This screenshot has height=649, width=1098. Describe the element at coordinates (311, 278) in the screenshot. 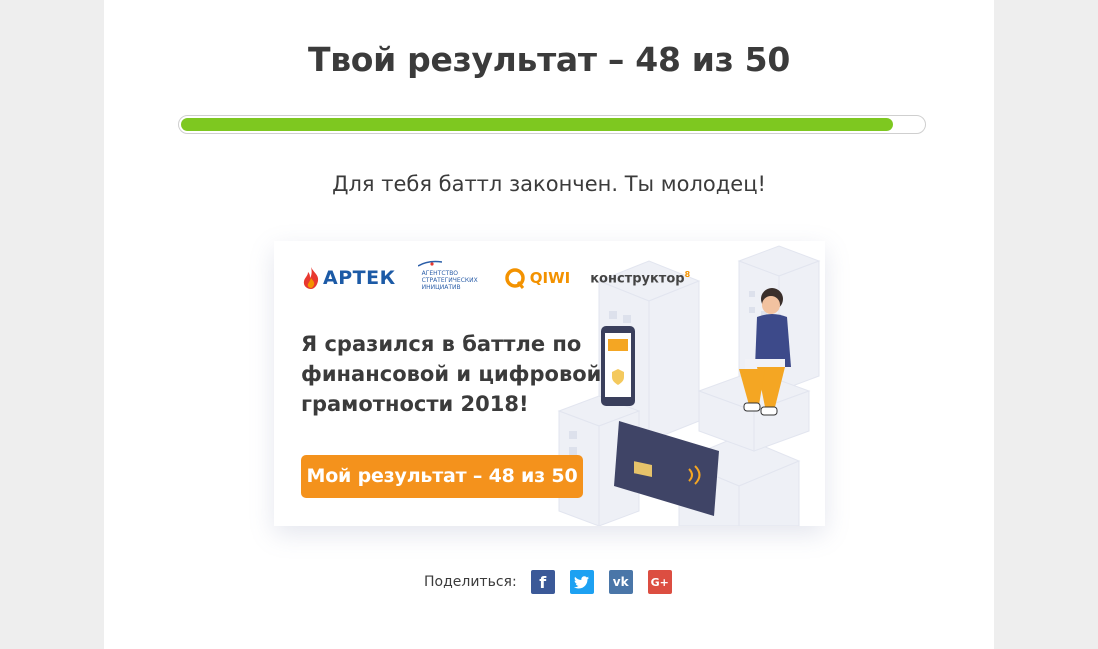

I see `flame-icon` at that location.